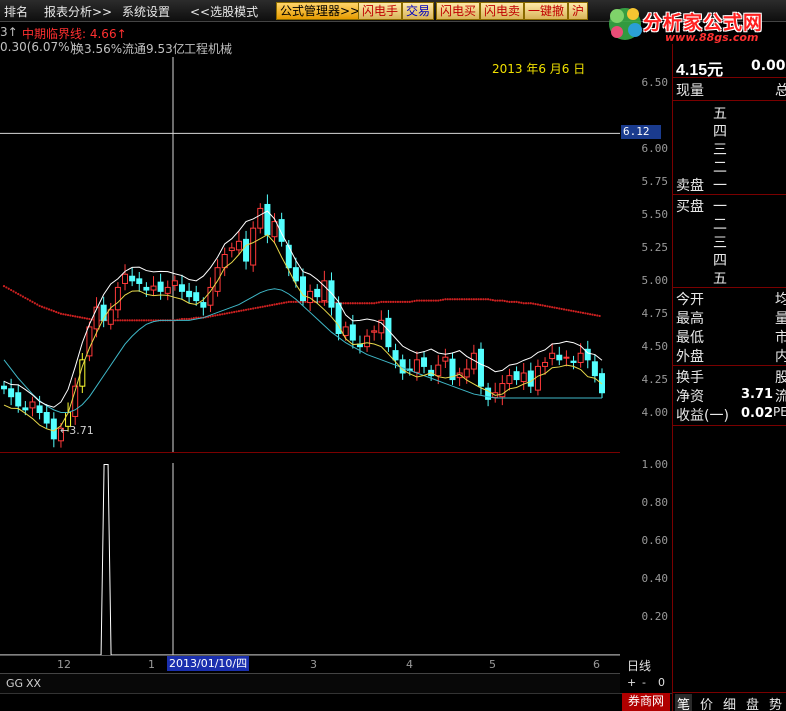 The height and width of the screenshot is (711, 786). I want to click on broker-link: 券商网, so click(646, 702).